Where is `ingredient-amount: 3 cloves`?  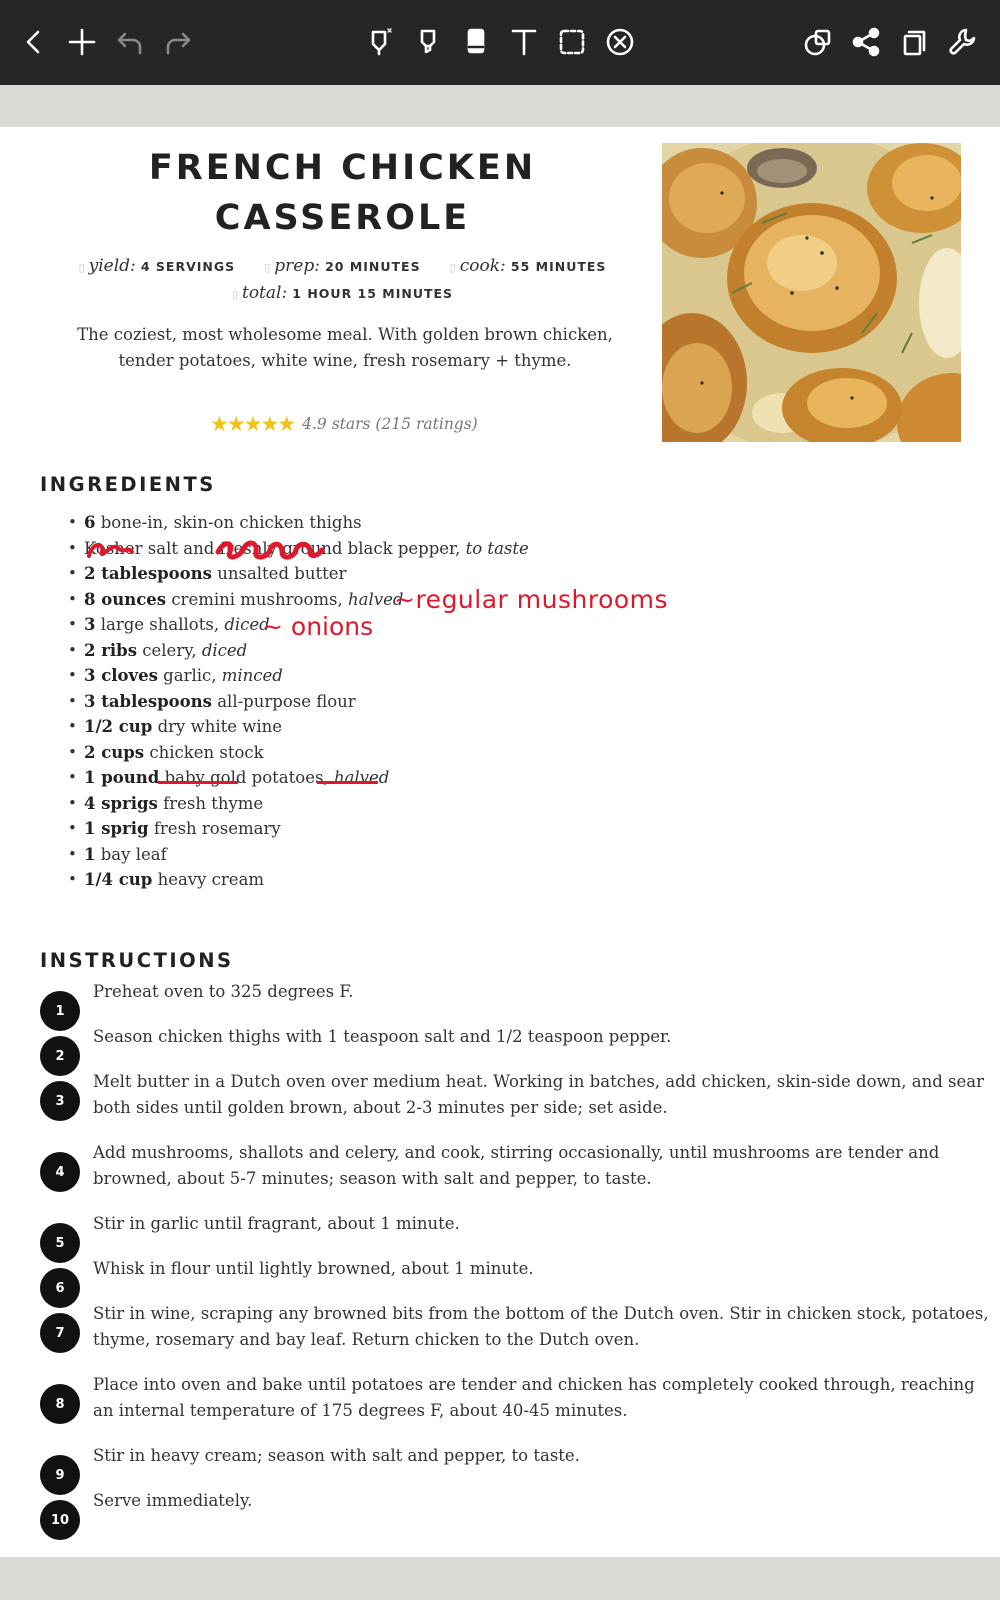
ingredient-amount: 3 cloves is located at coordinates (121, 675).